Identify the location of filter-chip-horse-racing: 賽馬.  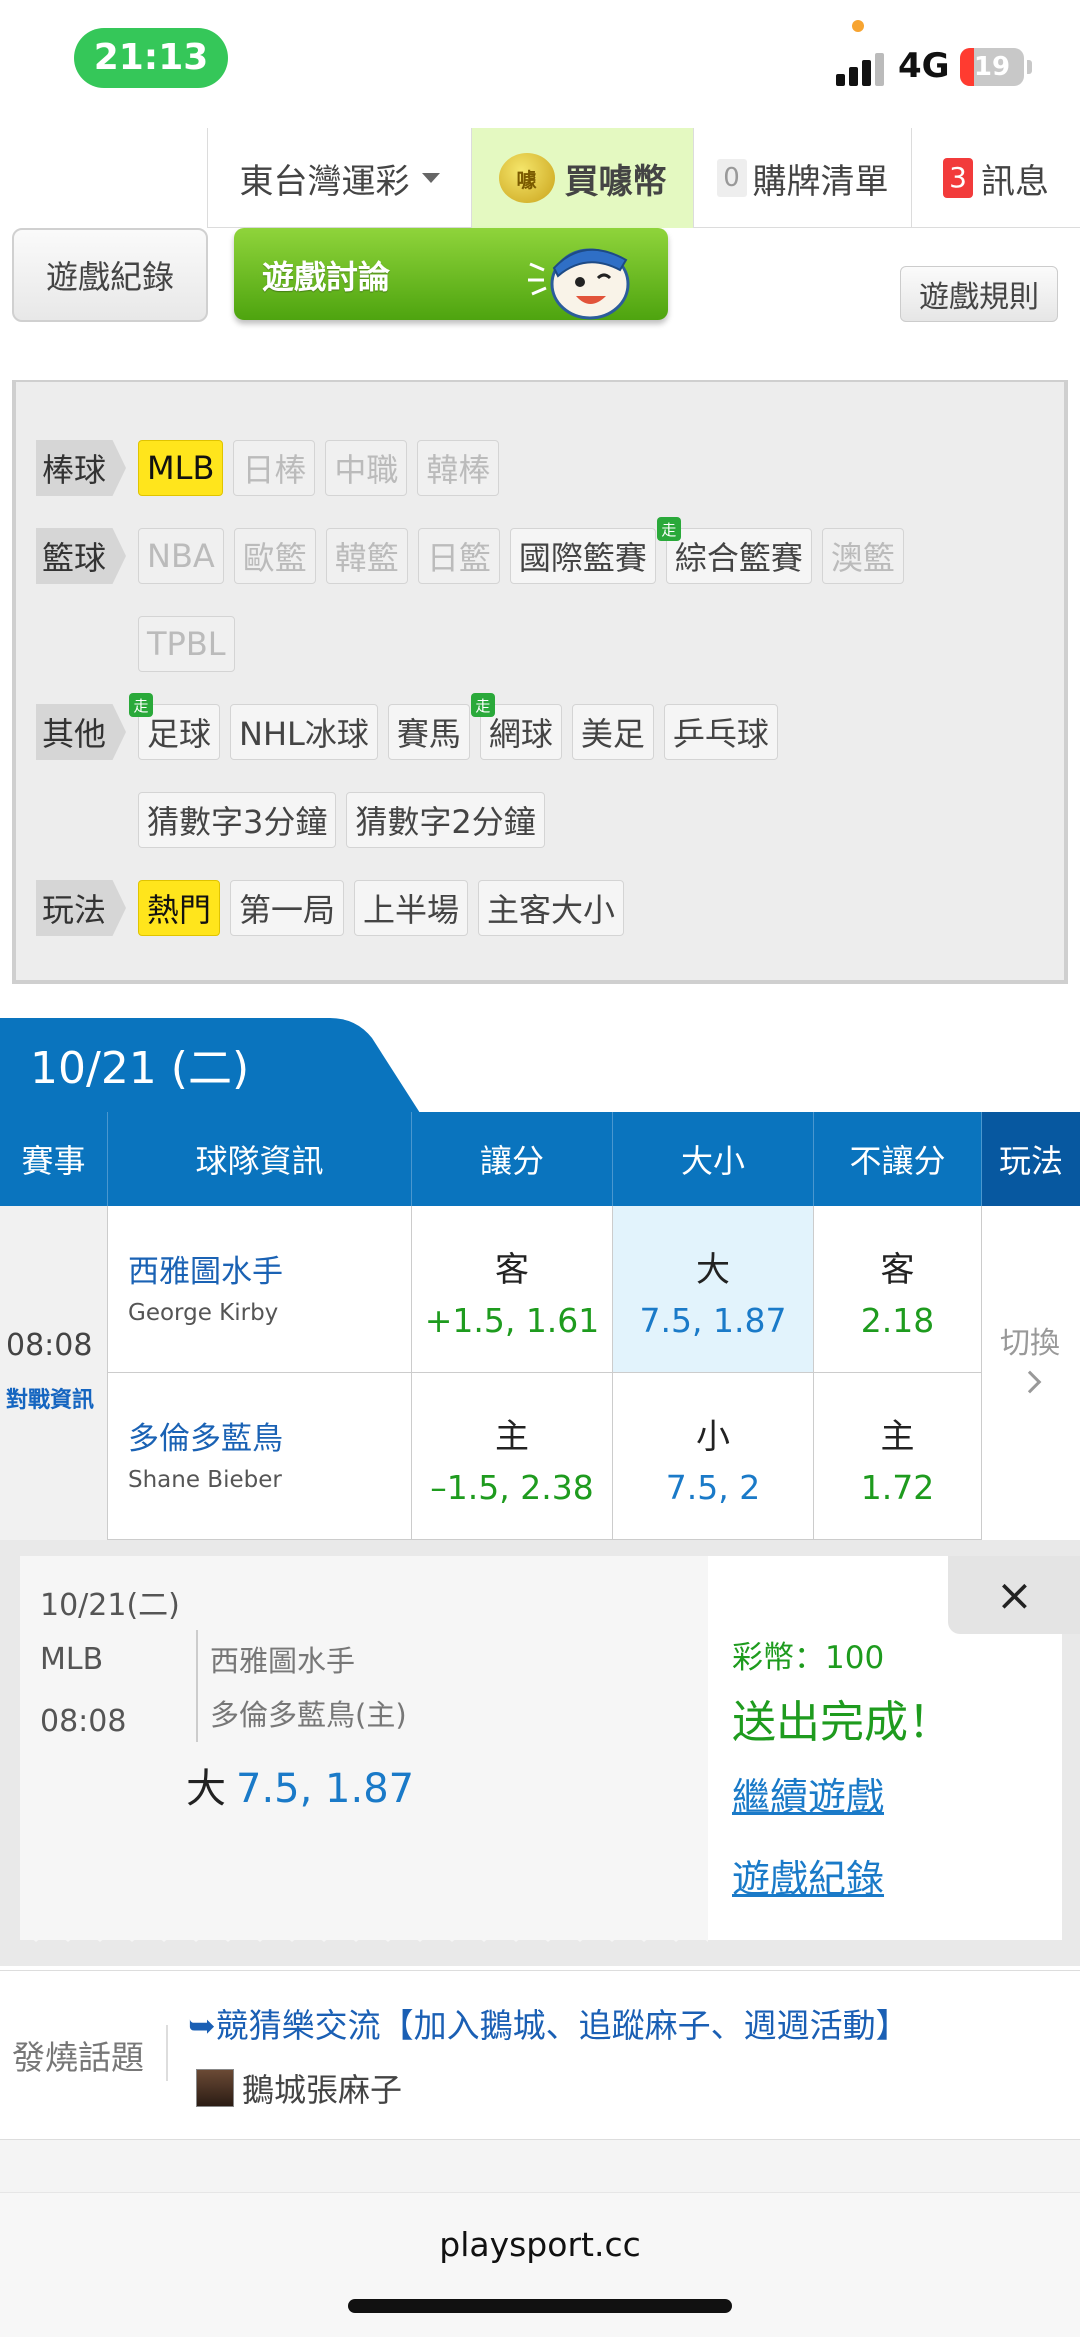
(428, 732).